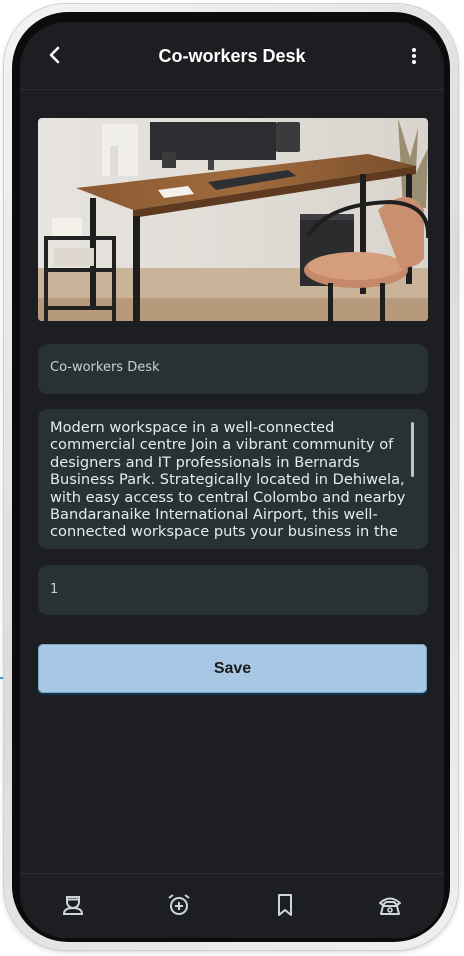 Image resolution: width=464 pixels, height=956 pixels. Describe the element at coordinates (390, 905) in the screenshot. I see `phone-icon` at that location.